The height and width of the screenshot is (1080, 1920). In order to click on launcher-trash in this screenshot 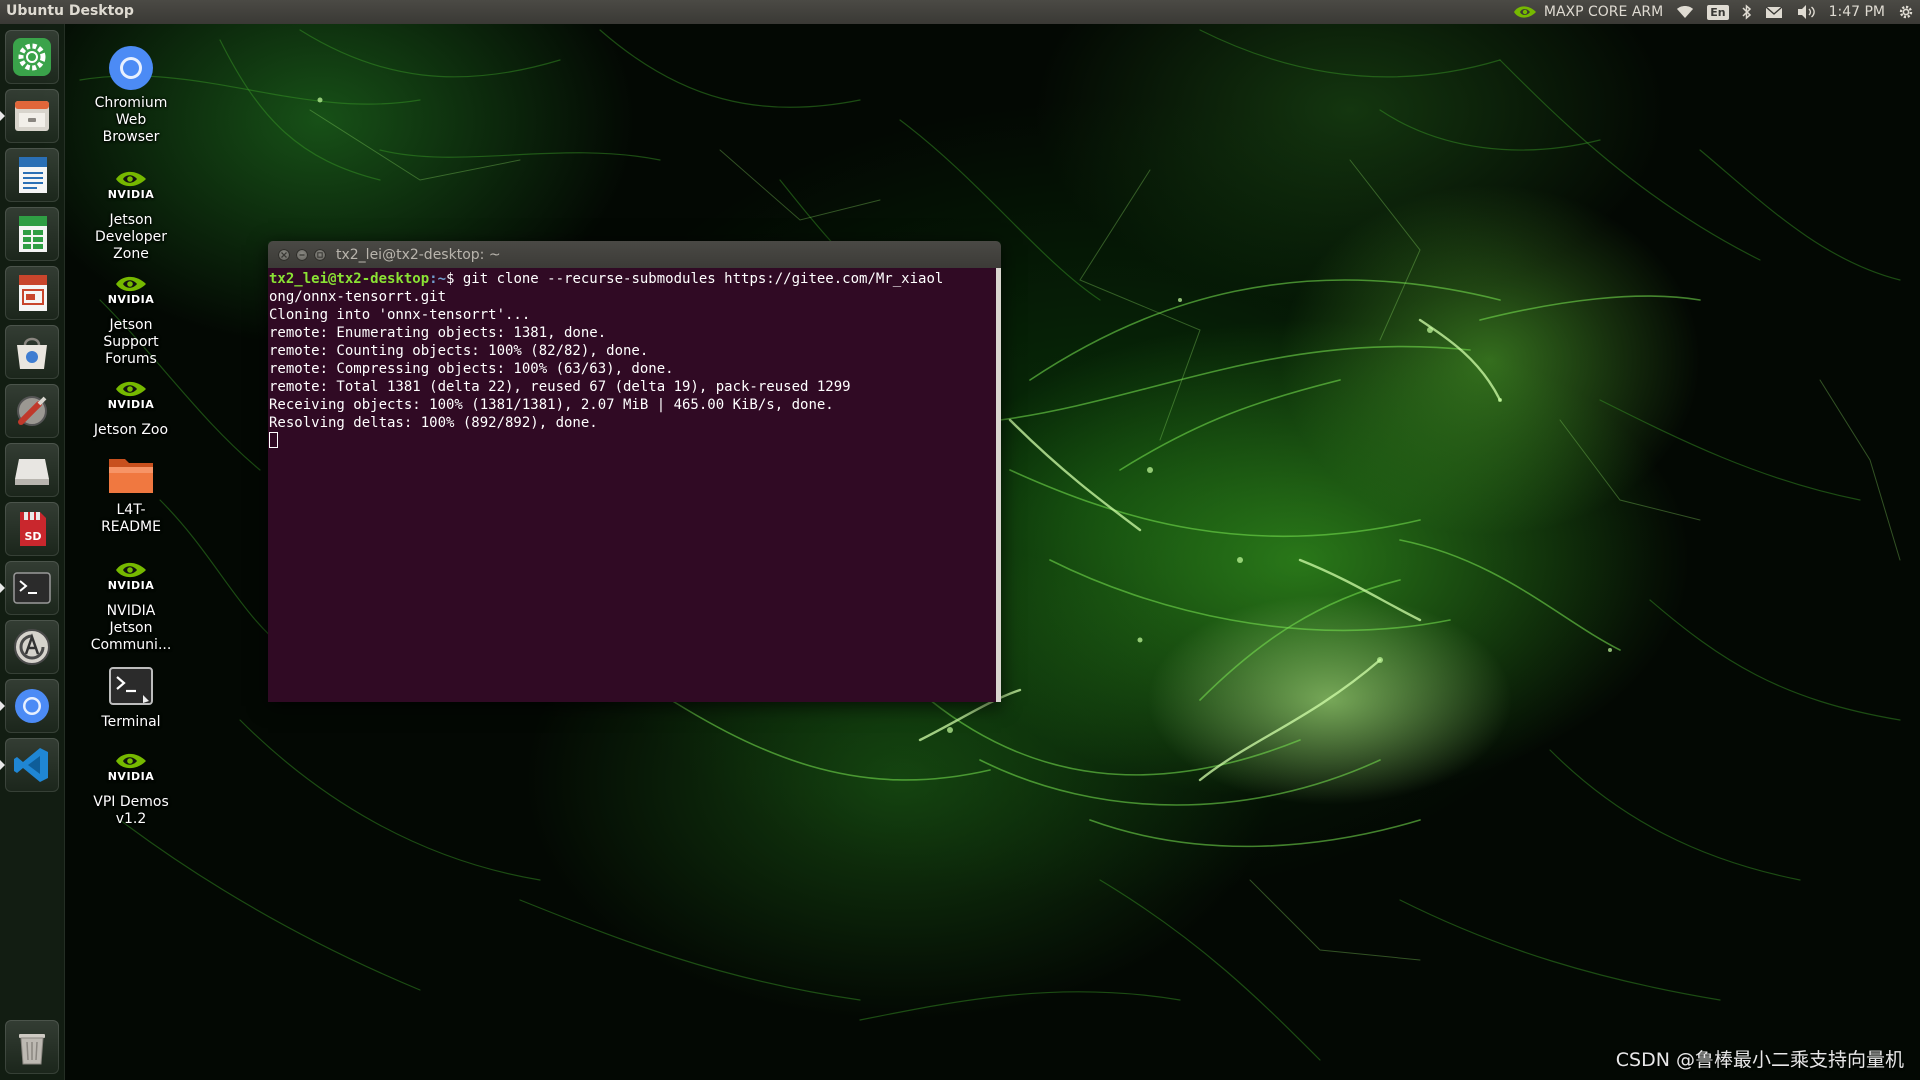, I will do `click(32, 1047)`.